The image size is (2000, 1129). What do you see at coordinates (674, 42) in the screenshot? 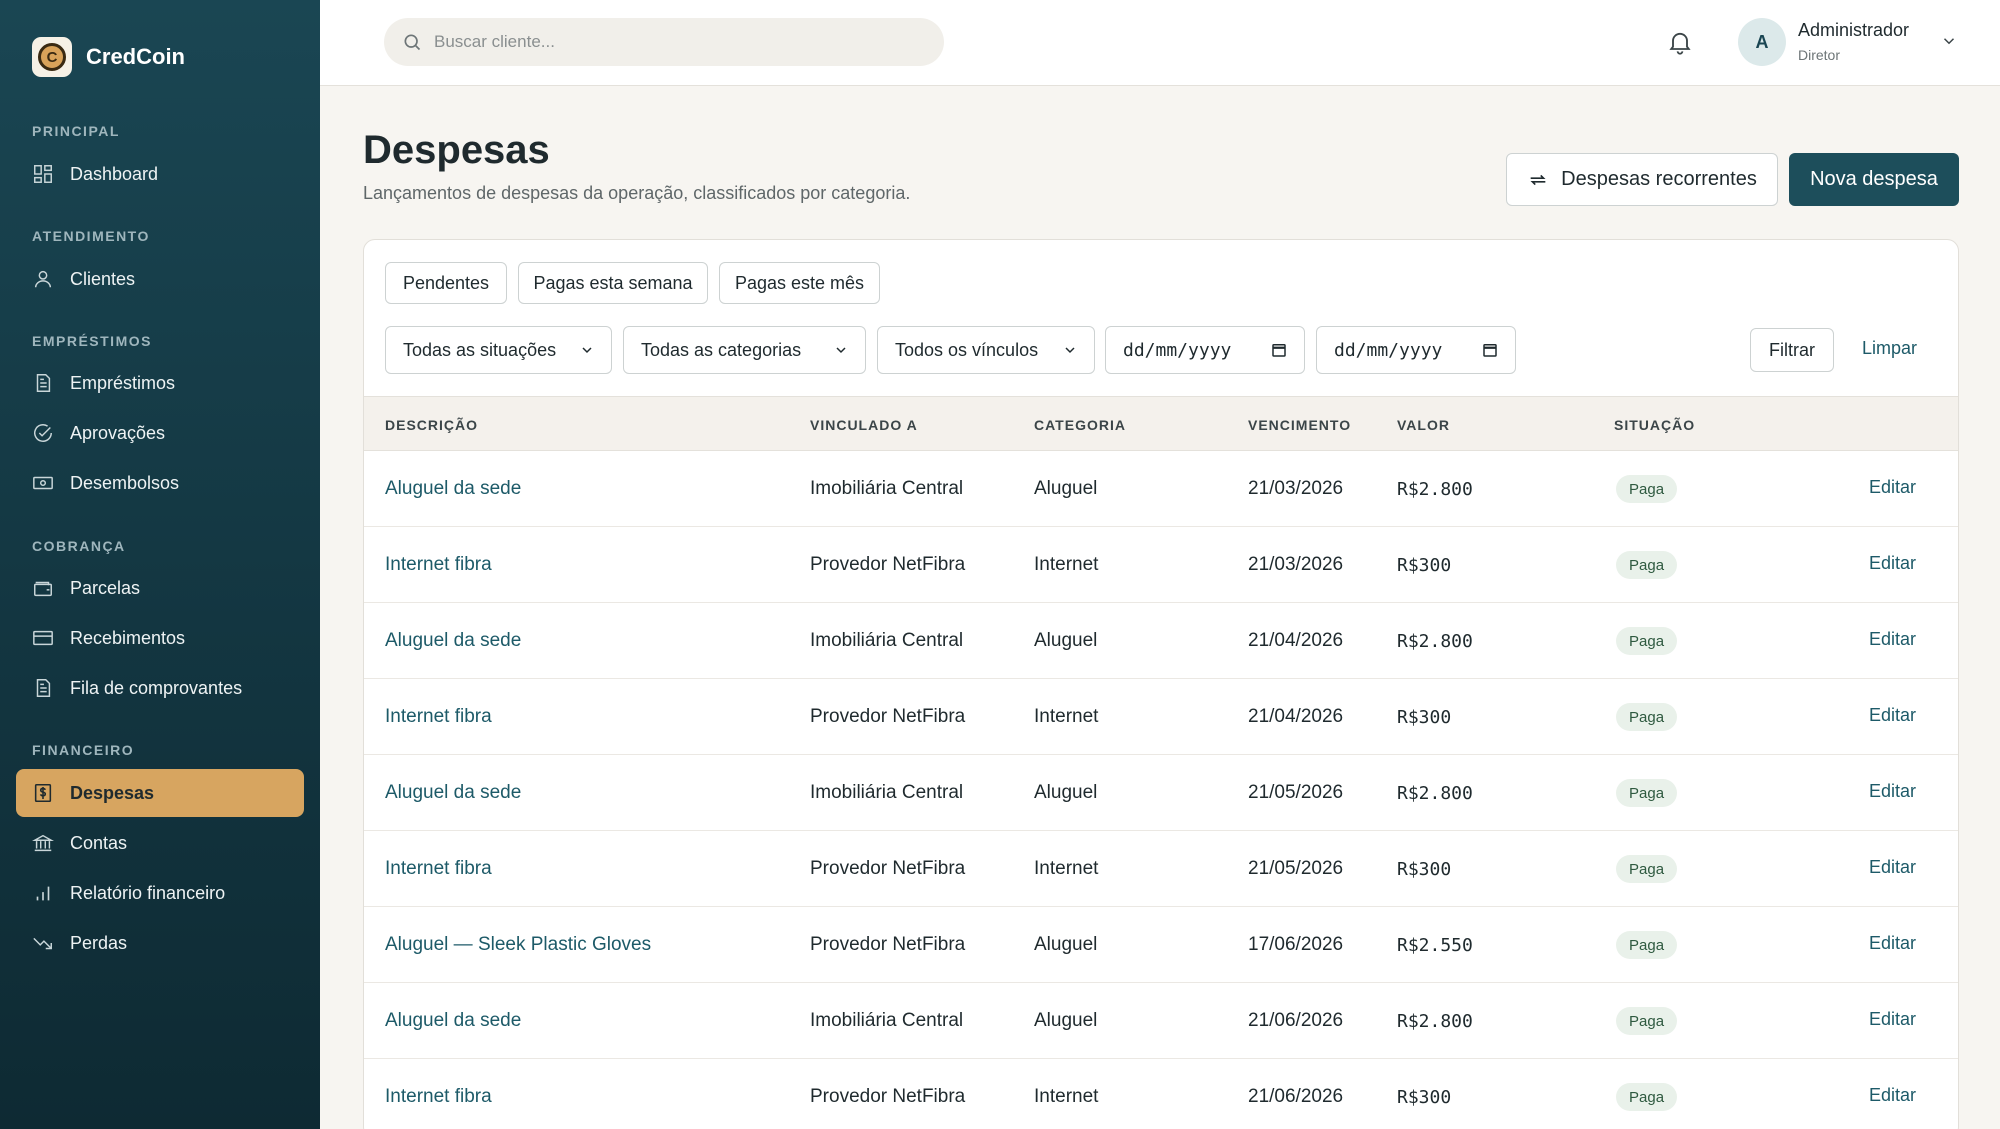
I see `search-input` at bounding box center [674, 42].